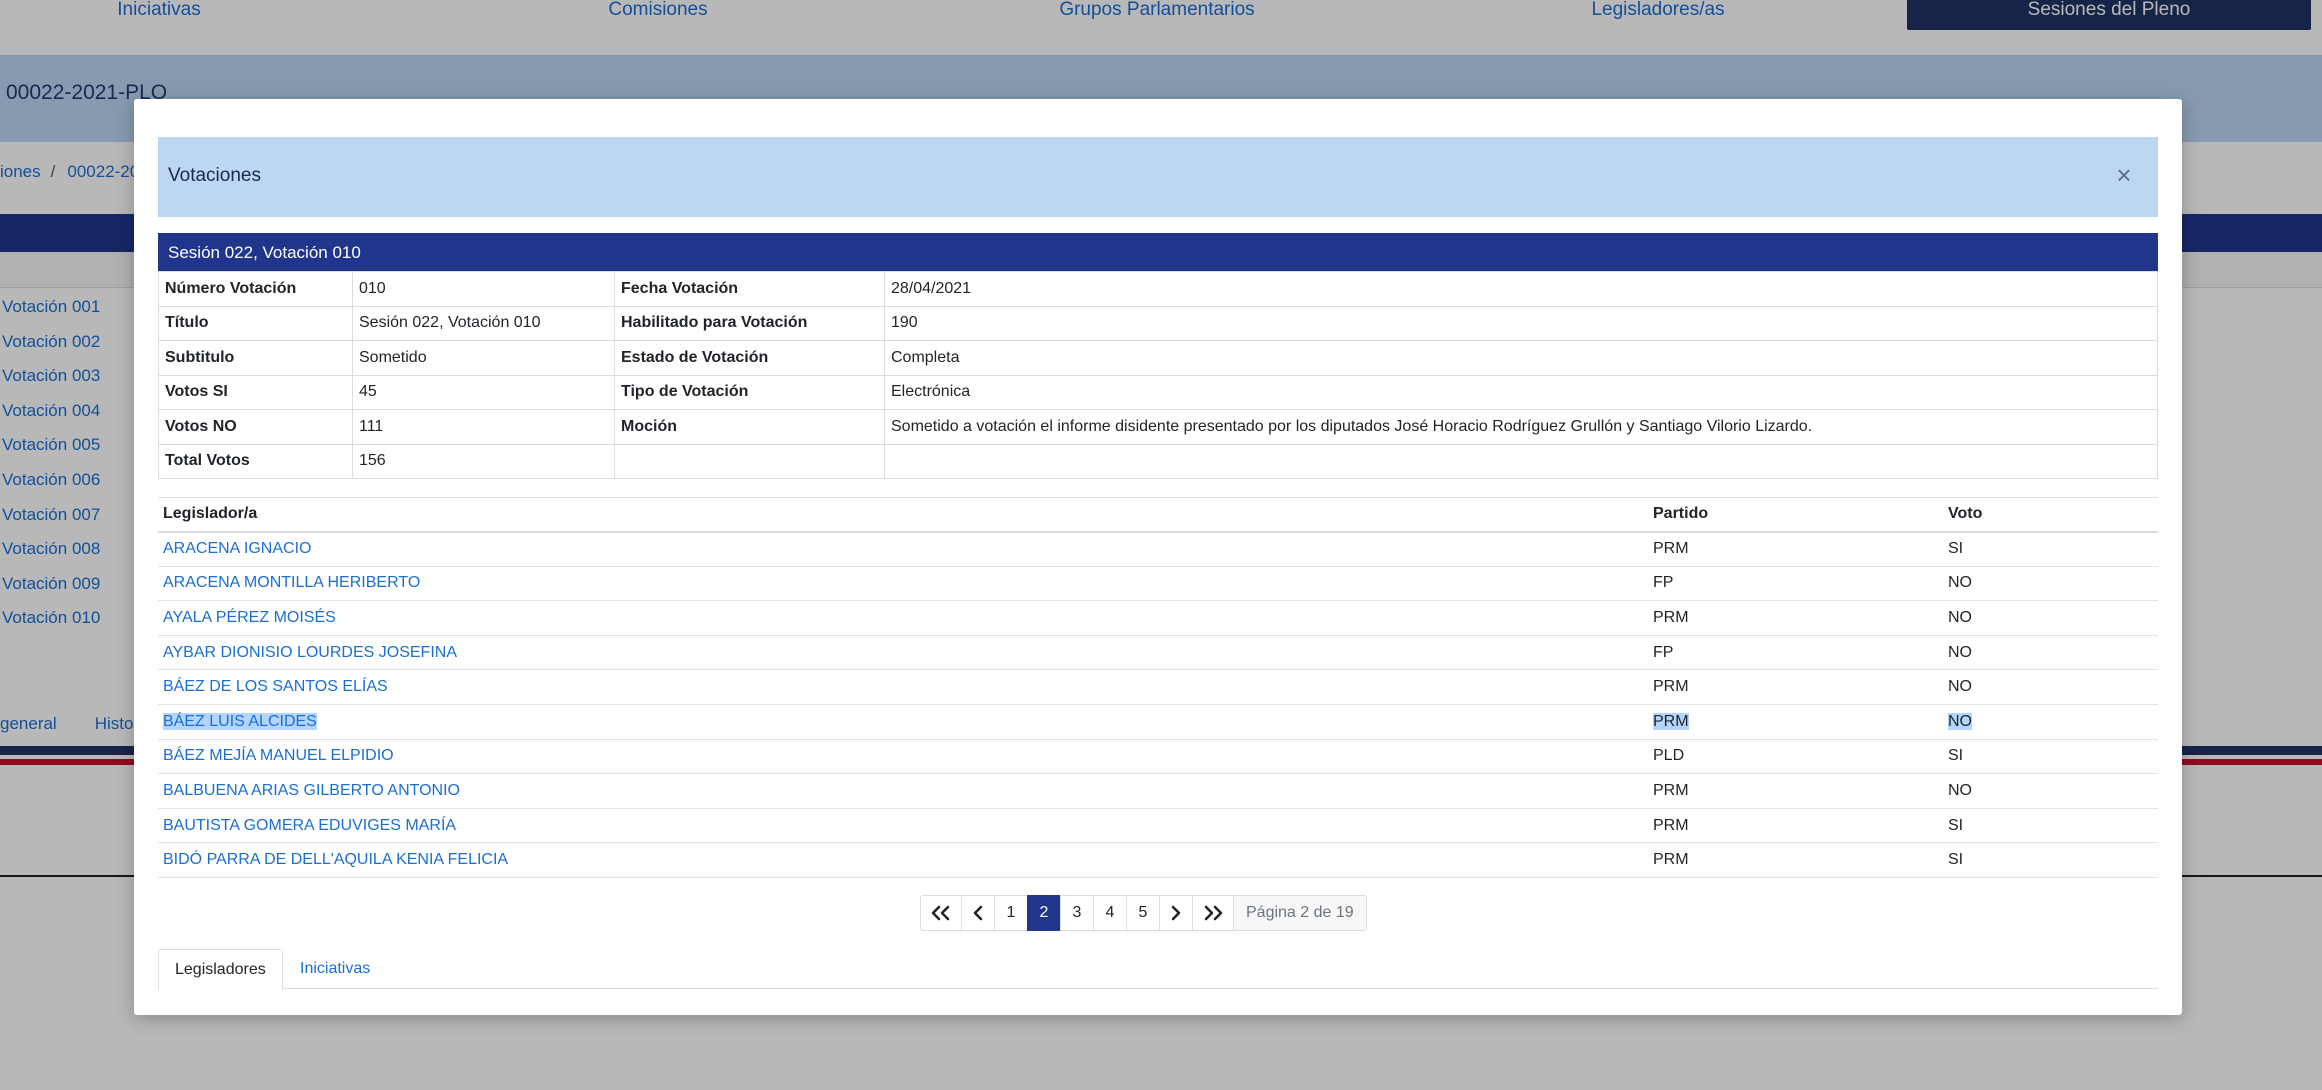  Describe the element at coordinates (2050, 515) in the screenshot. I see `column-header-voto: Voto` at that location.